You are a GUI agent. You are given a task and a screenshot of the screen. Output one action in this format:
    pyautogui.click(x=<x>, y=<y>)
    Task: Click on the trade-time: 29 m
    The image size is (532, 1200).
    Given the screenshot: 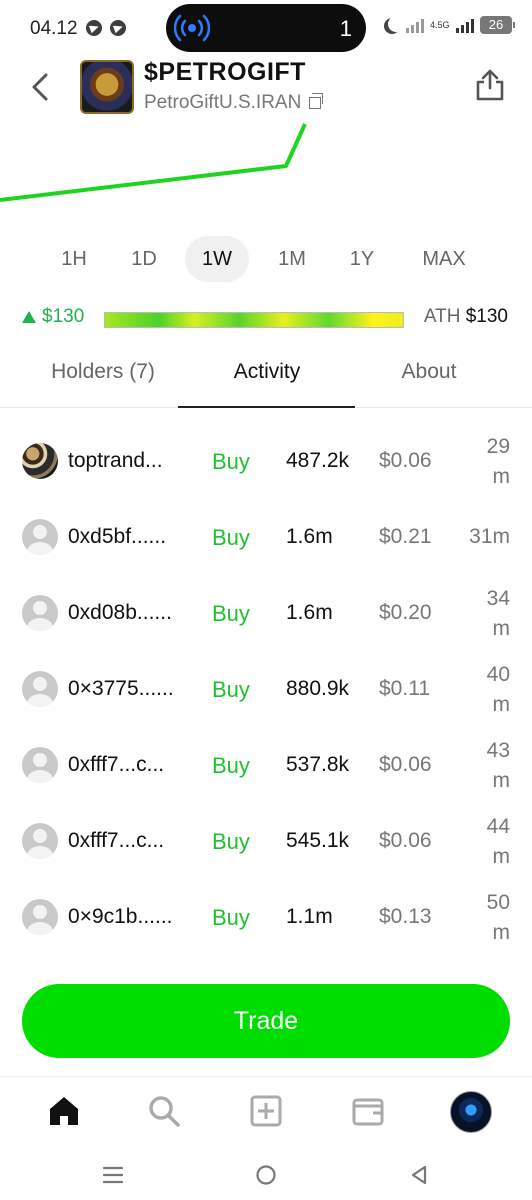 What is the action you would take?
    pyautogui.click(x=484, y=462)
    